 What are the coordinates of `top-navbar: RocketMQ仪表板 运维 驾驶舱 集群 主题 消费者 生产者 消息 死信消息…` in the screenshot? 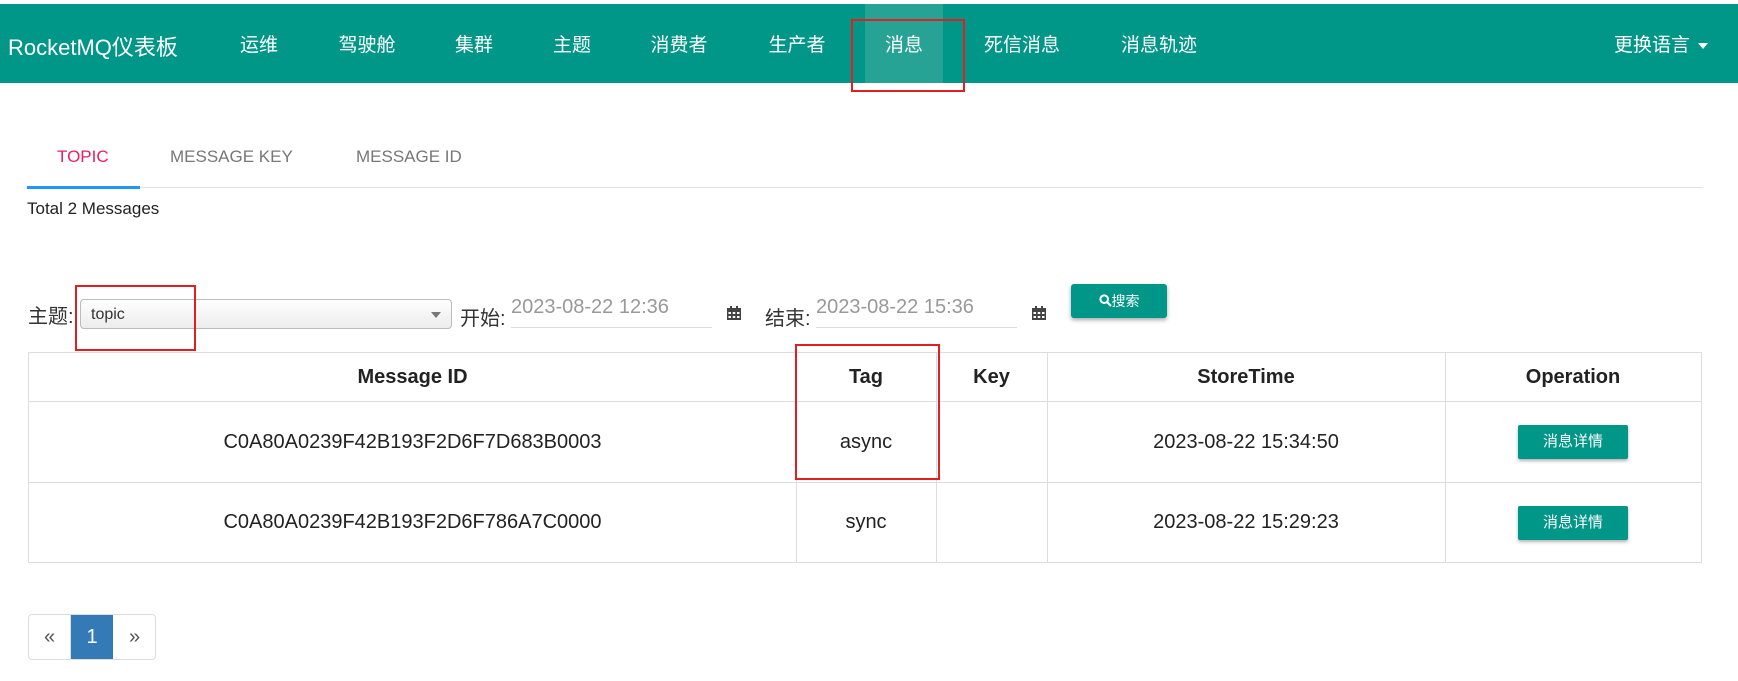 It's located at (869, 43).